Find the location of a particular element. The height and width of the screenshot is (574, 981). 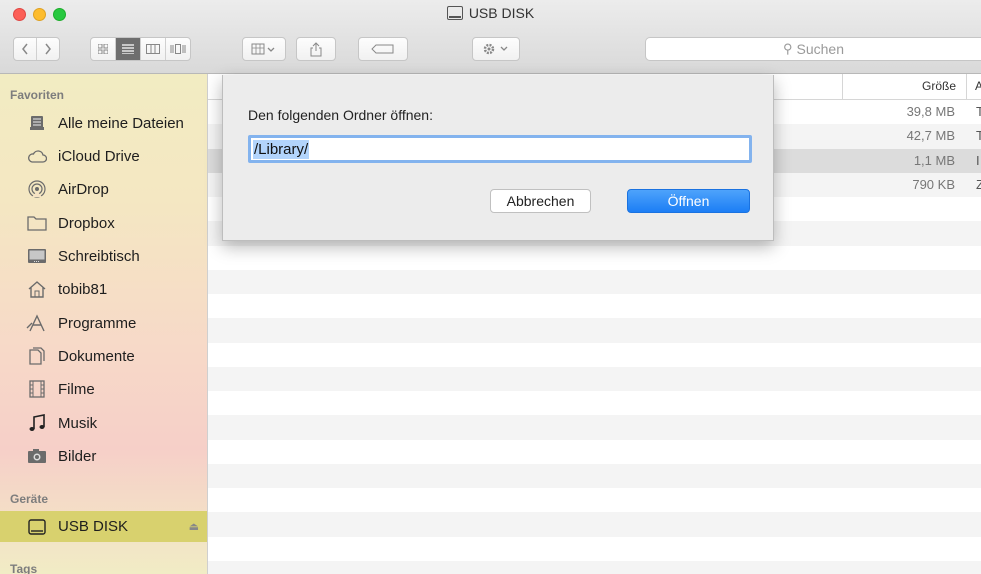

cancel-button: Abbrechen is located at coordinates (540, 201).